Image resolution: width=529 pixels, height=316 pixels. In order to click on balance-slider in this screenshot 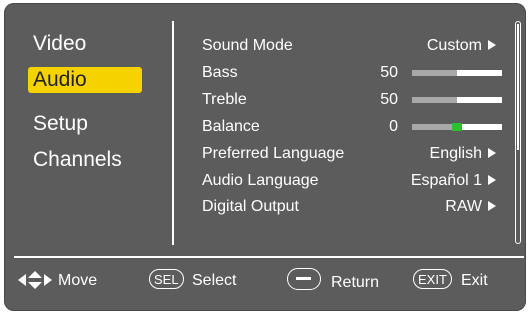, I will do `click(457, 127)`.